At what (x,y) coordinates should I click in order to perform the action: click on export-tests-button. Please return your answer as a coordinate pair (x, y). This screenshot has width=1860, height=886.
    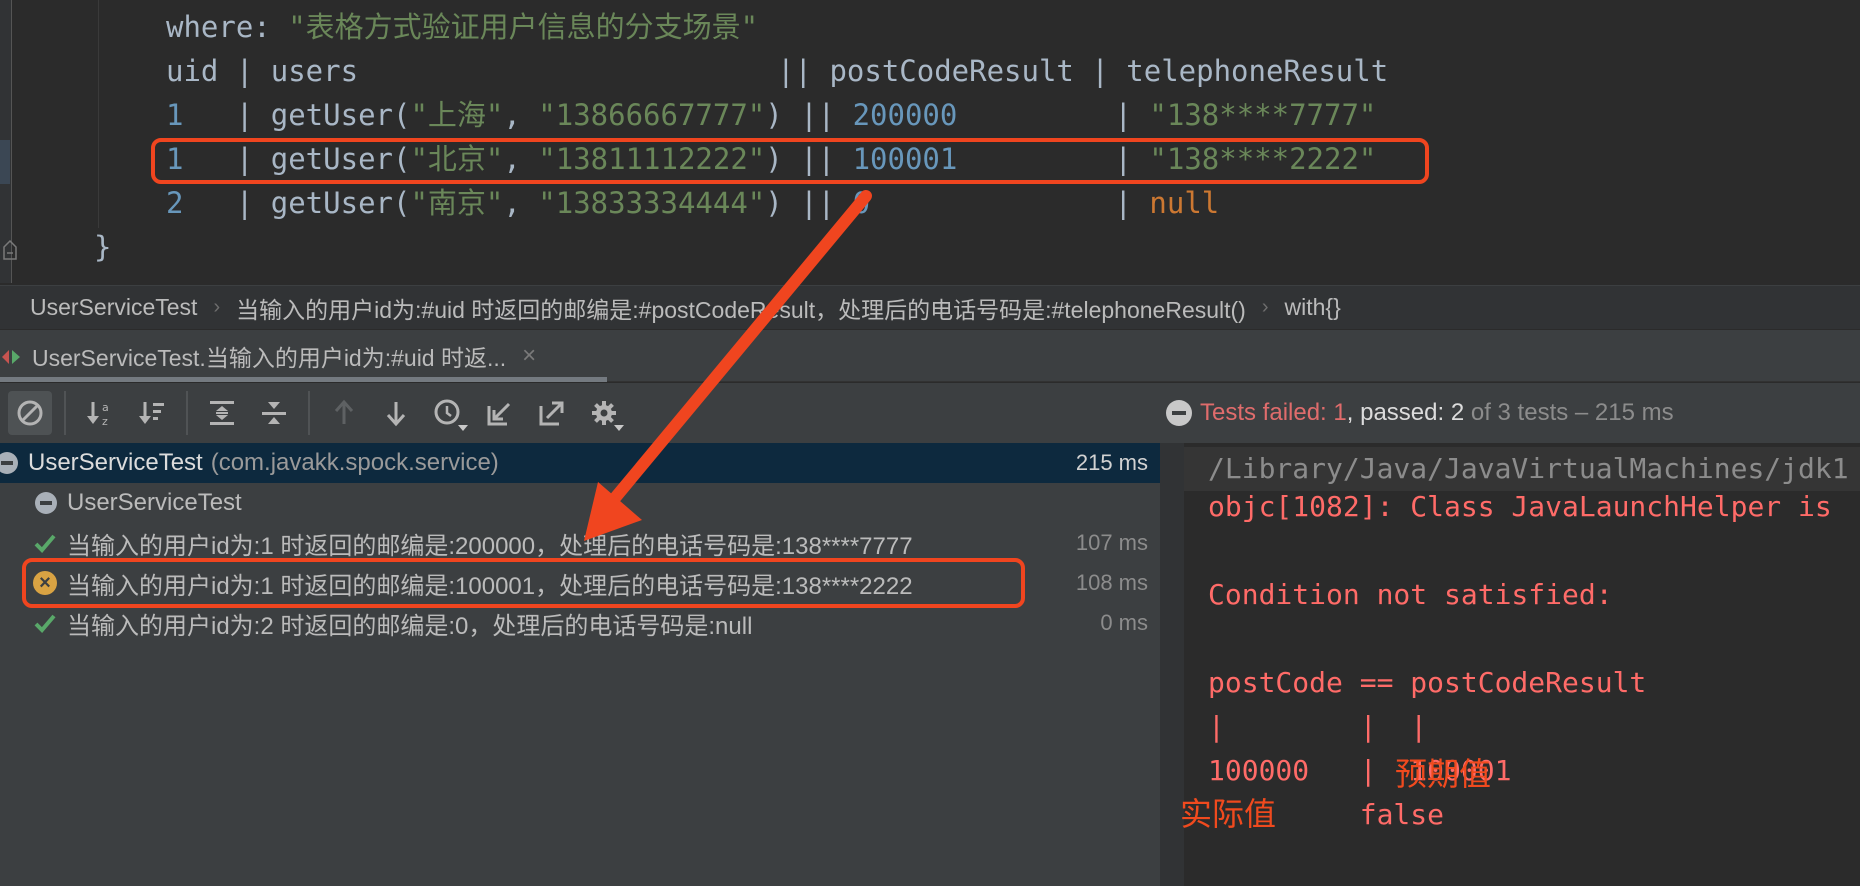
    Looking at the image, I should click on (552, 413).